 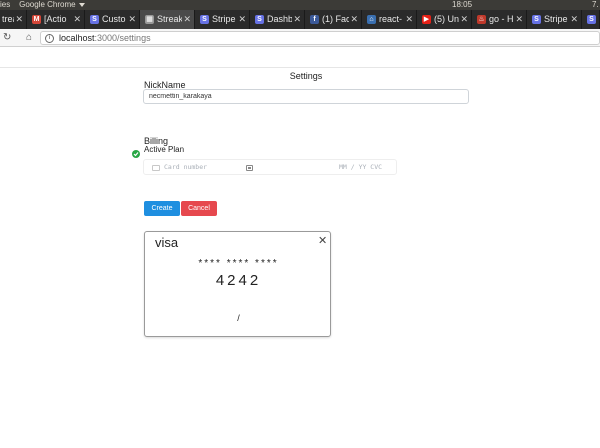 I want to click on tab-favicon-icon: ▶, so click(x=426, y=19).